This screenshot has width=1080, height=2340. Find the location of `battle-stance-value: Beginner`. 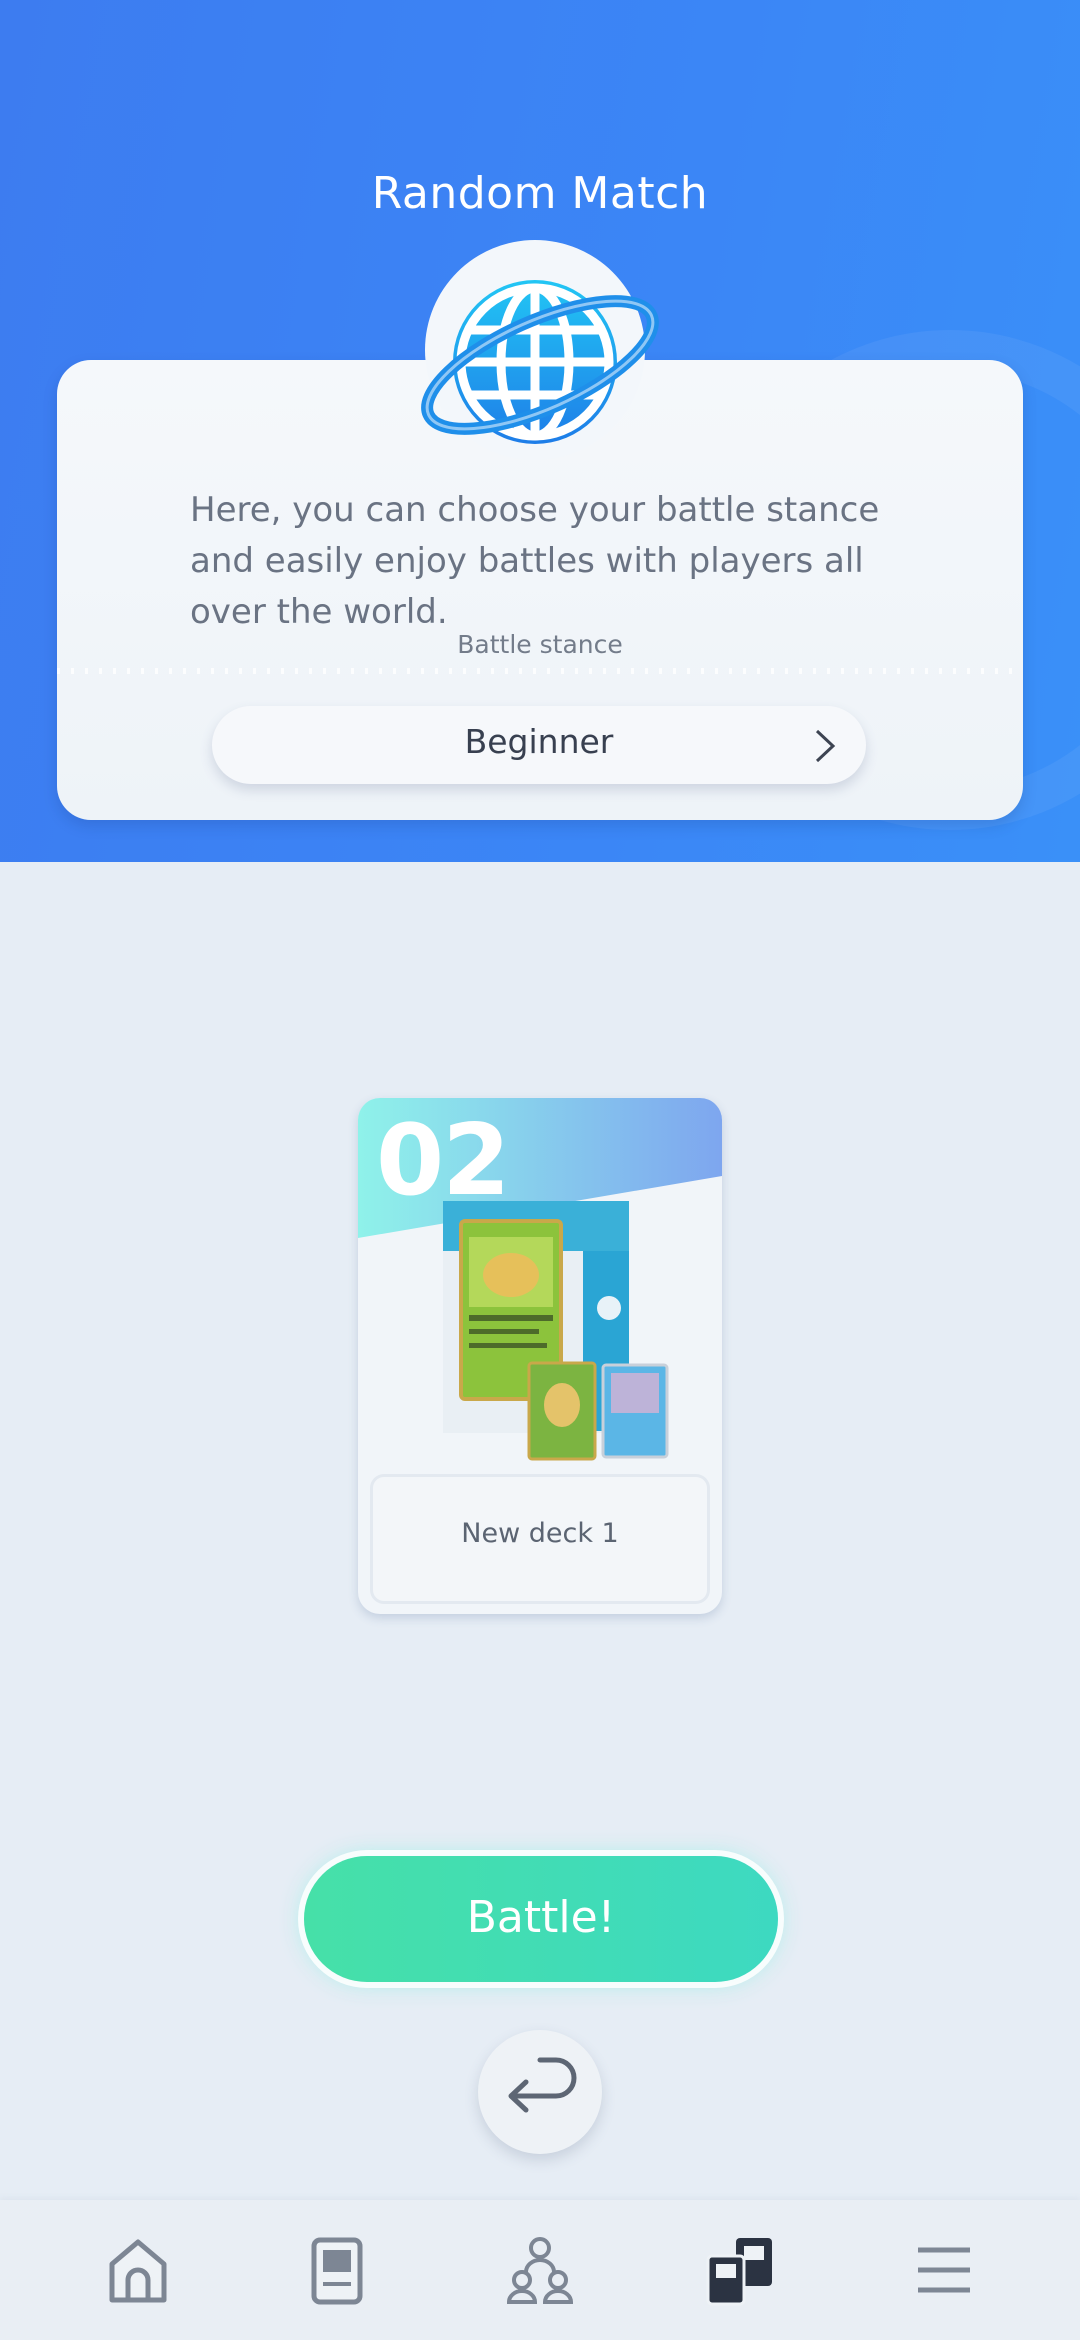

battle-stance-value: Beginner is located at coordinates (539, 741).